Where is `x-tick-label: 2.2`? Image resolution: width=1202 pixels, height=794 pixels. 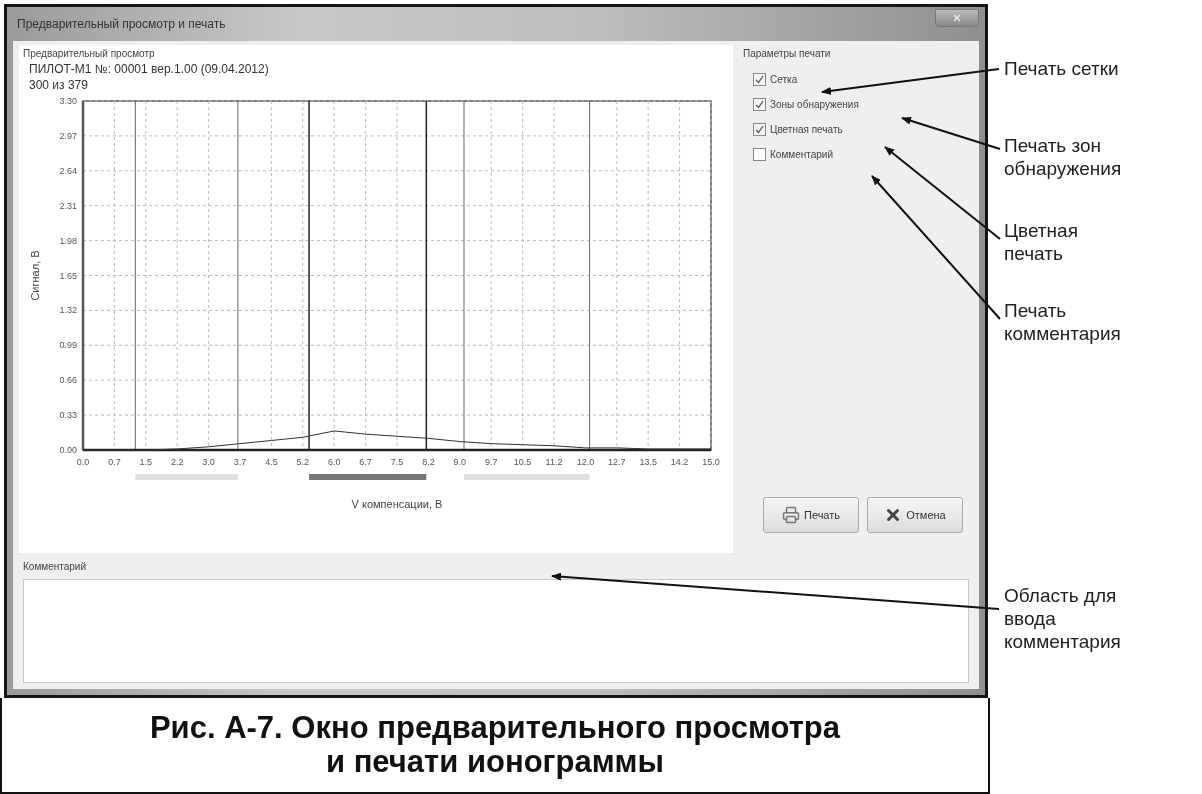 x-tick-label: 2.2 is located at coordinates (177, 462).